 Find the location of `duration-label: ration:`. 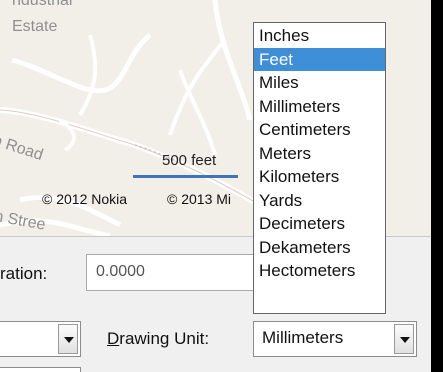

duration-label: ration: is located at coordinates (24, 273).